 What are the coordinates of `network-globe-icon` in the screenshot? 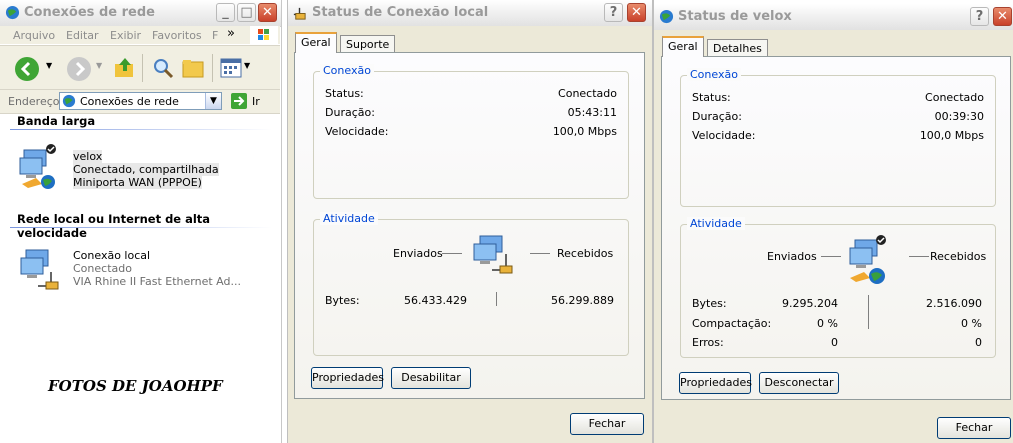 It's located at (12, 12).